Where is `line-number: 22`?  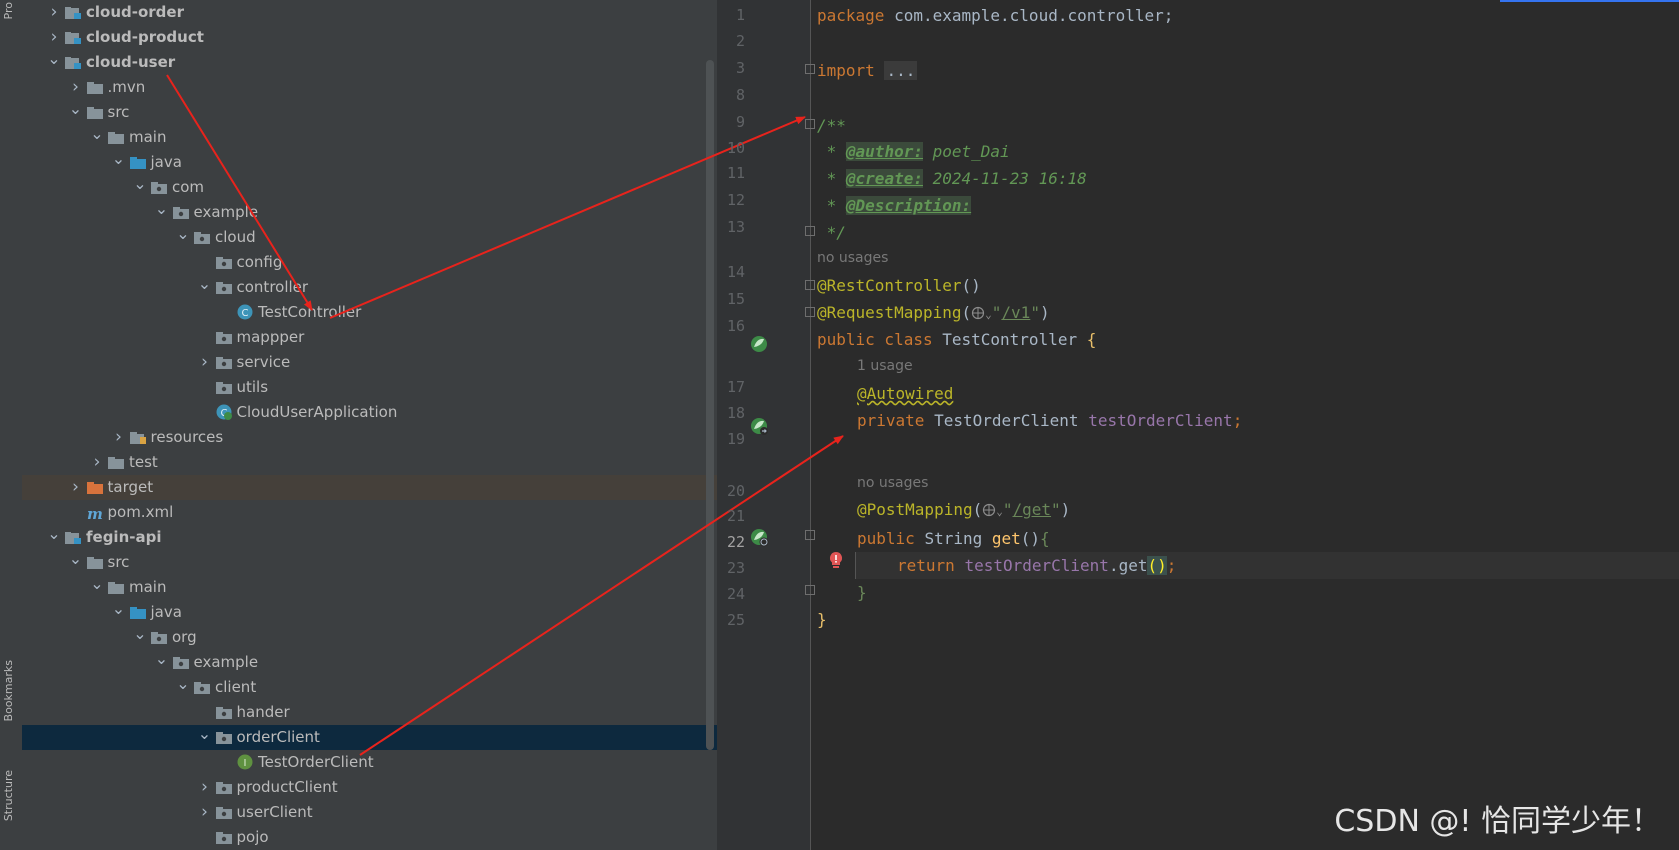 line-number: 22 is located at coordinates (731, 542).